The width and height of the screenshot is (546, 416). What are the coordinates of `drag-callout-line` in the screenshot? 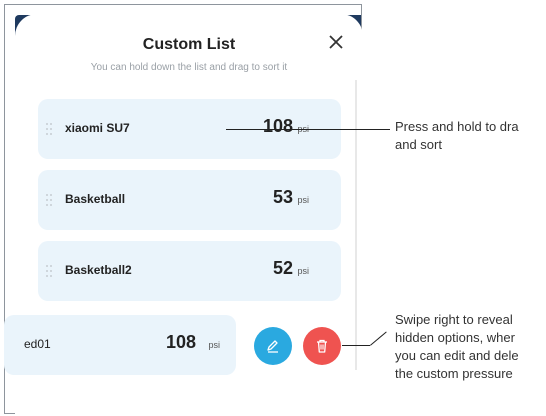 It's located at (308, 129).